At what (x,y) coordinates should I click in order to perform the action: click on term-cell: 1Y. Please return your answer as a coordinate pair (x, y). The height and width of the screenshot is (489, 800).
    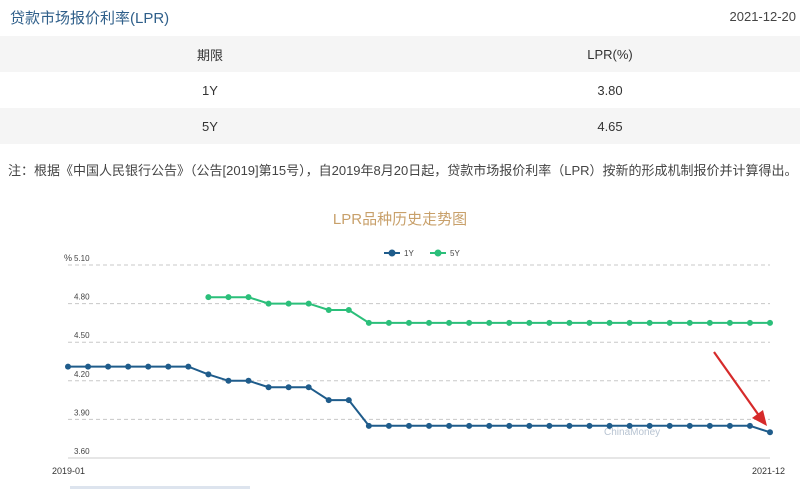
    Looking at the image, I should click on (210, 90).